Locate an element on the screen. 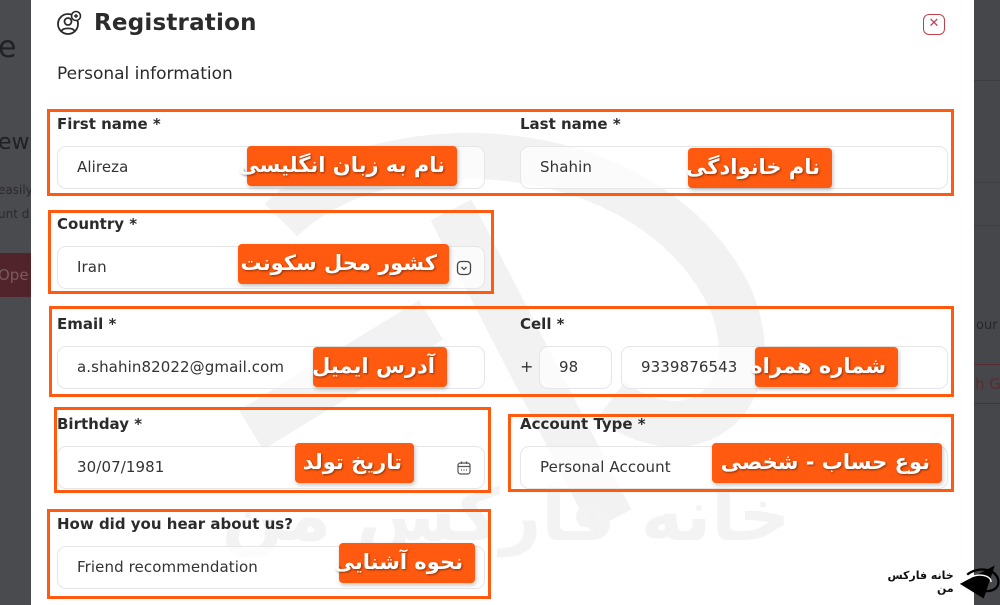 The image size is (1000, 605). input-value: 30/07/1981 is located at coordinates (121, 467).